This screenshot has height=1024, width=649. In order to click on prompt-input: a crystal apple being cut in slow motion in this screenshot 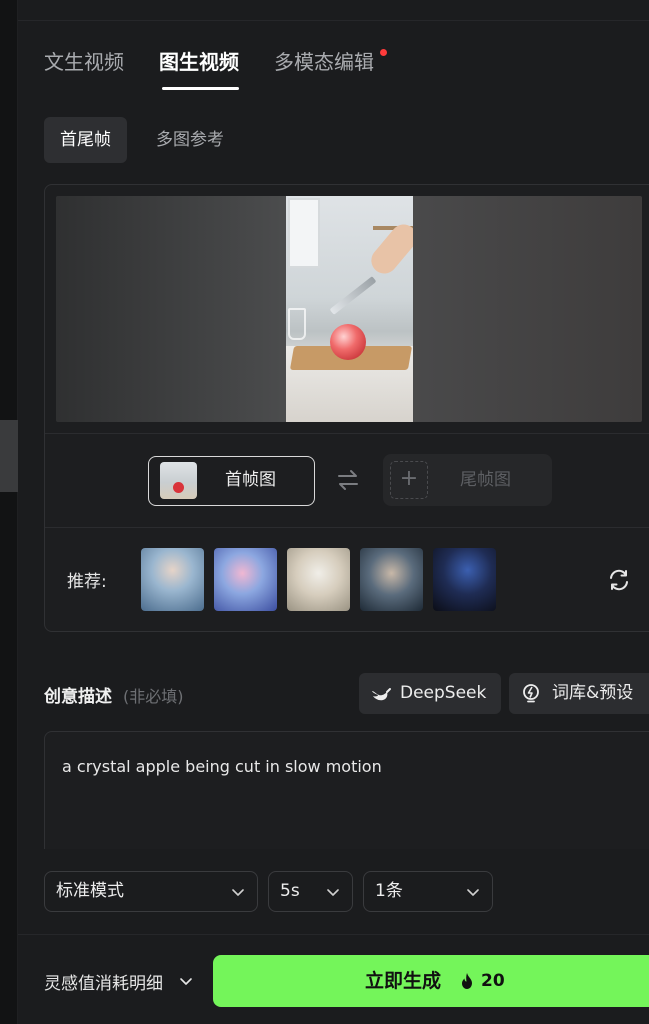, I will do `click(346, 790)`.